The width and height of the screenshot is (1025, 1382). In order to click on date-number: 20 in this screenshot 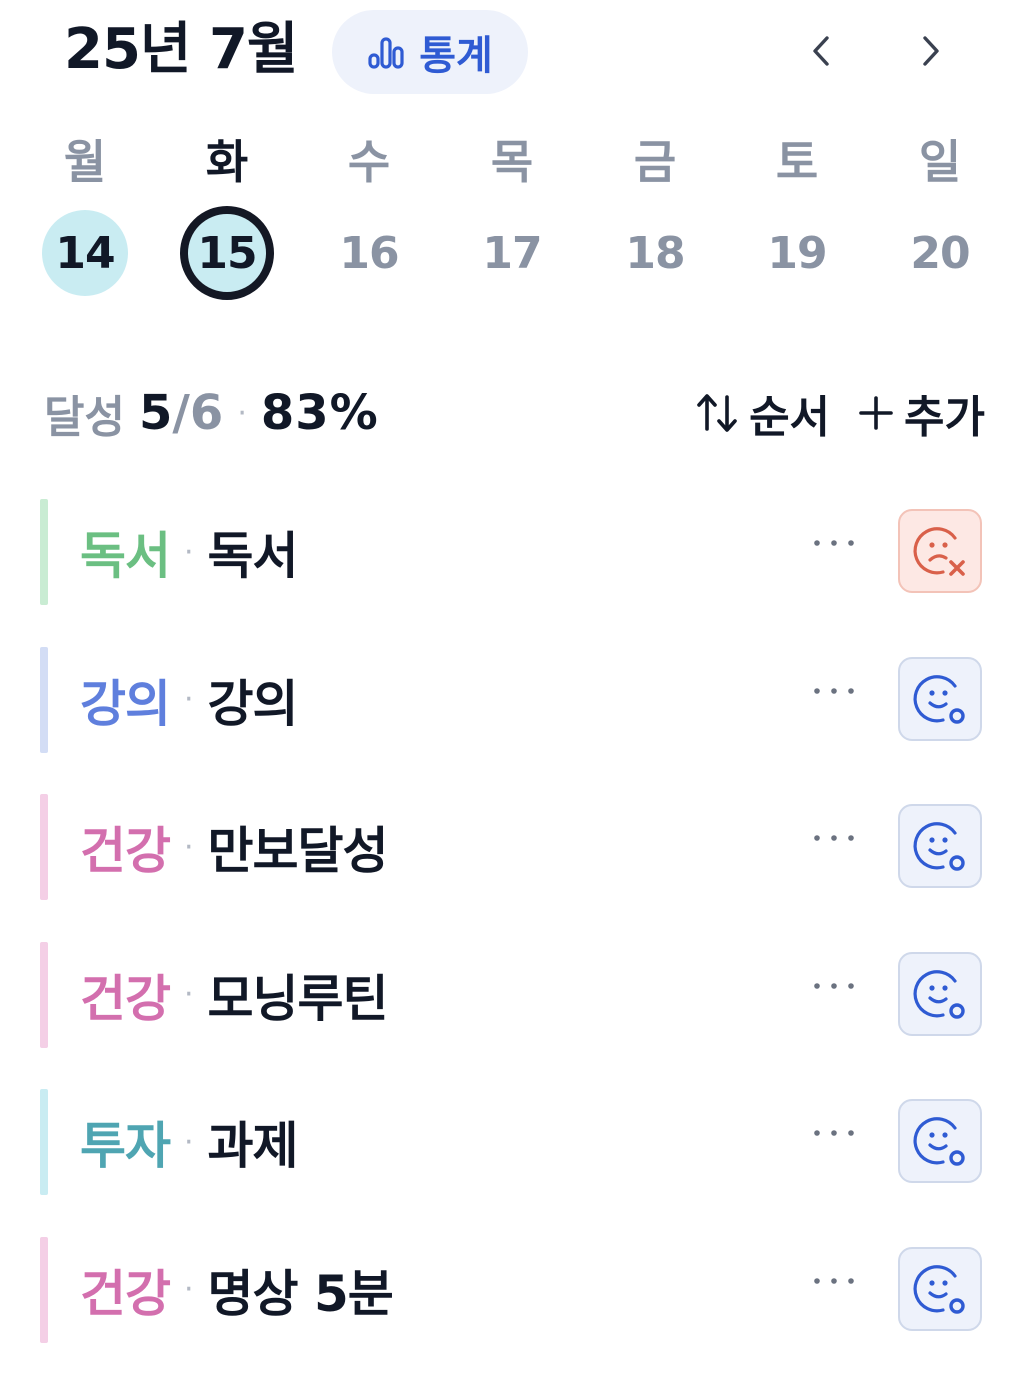, I will do `click(940, 253)`.